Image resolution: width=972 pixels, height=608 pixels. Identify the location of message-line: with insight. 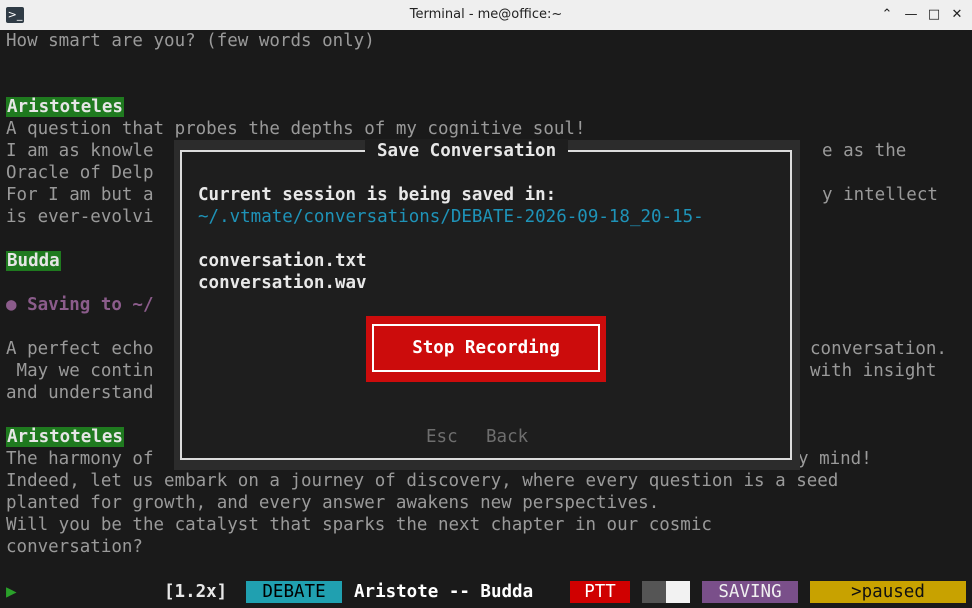
(873, 371).